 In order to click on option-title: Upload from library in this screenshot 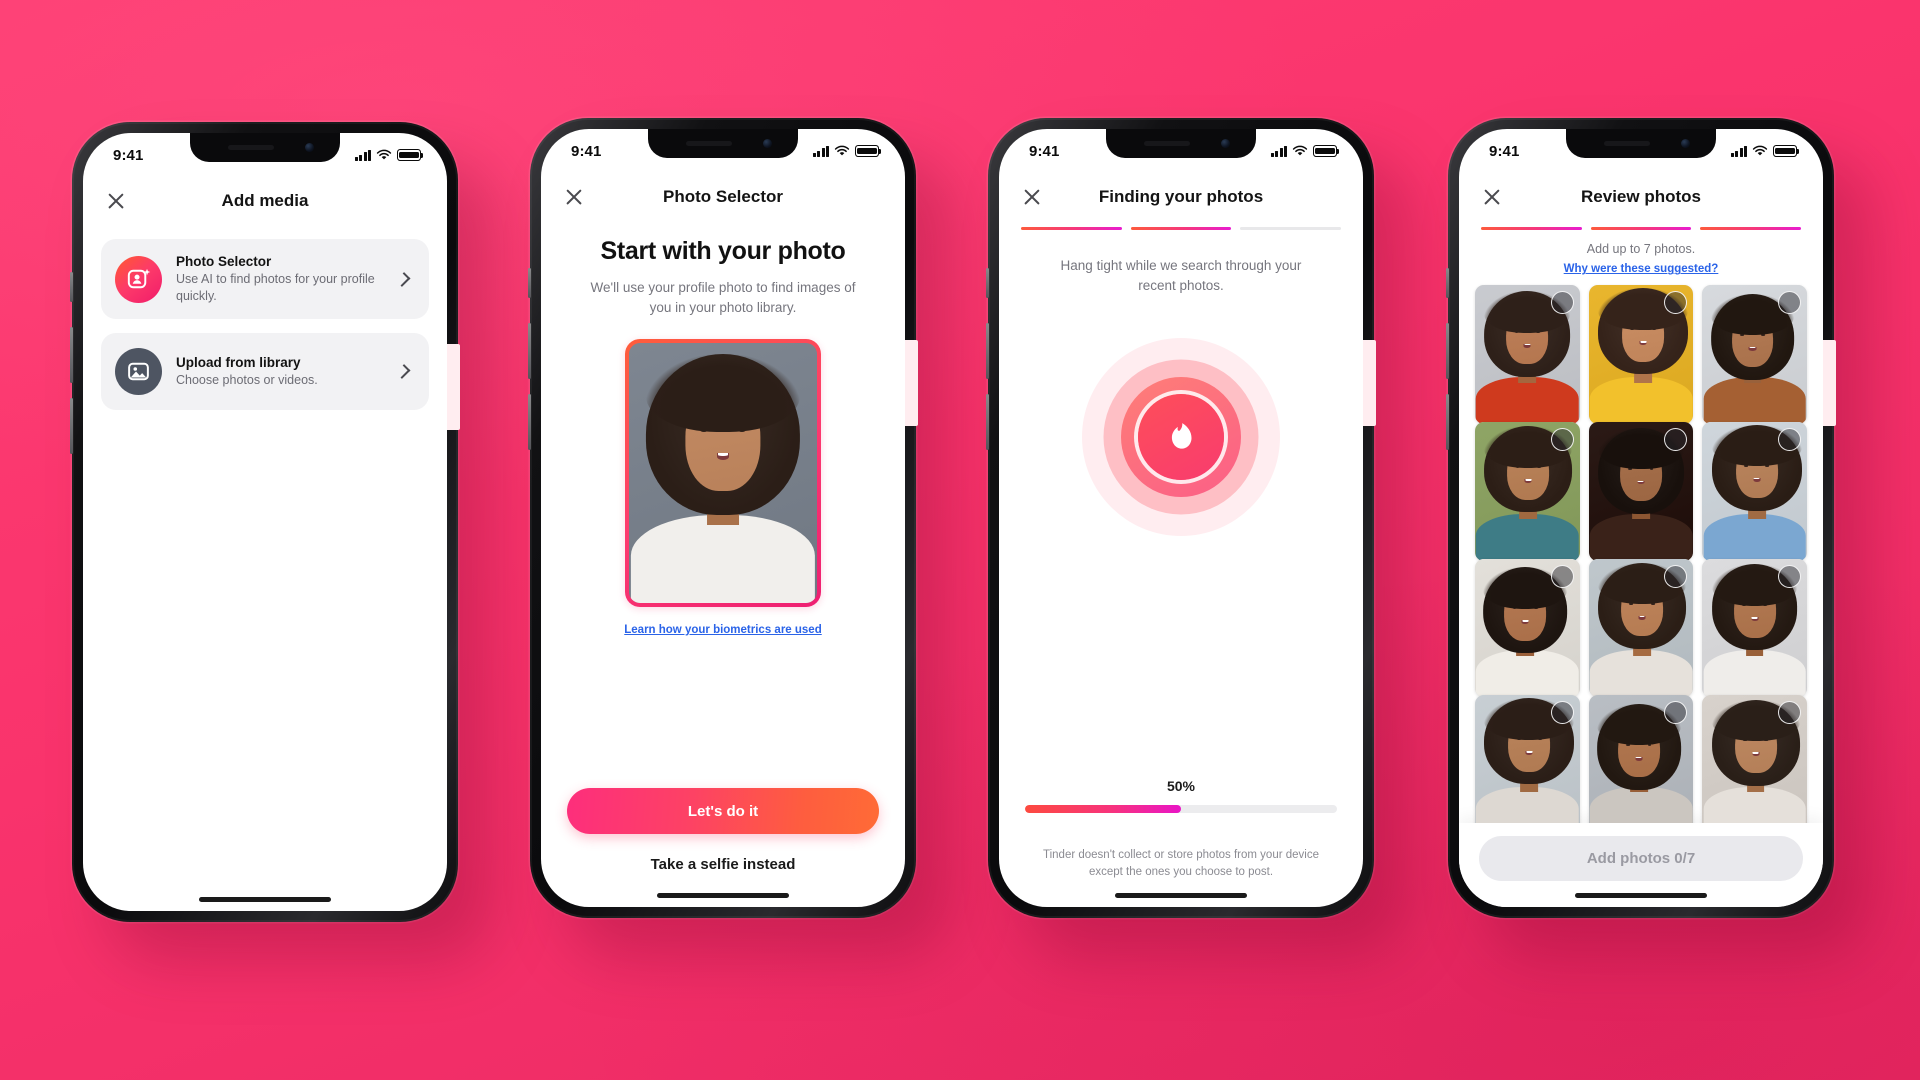, I will do `click(238, 362)`.